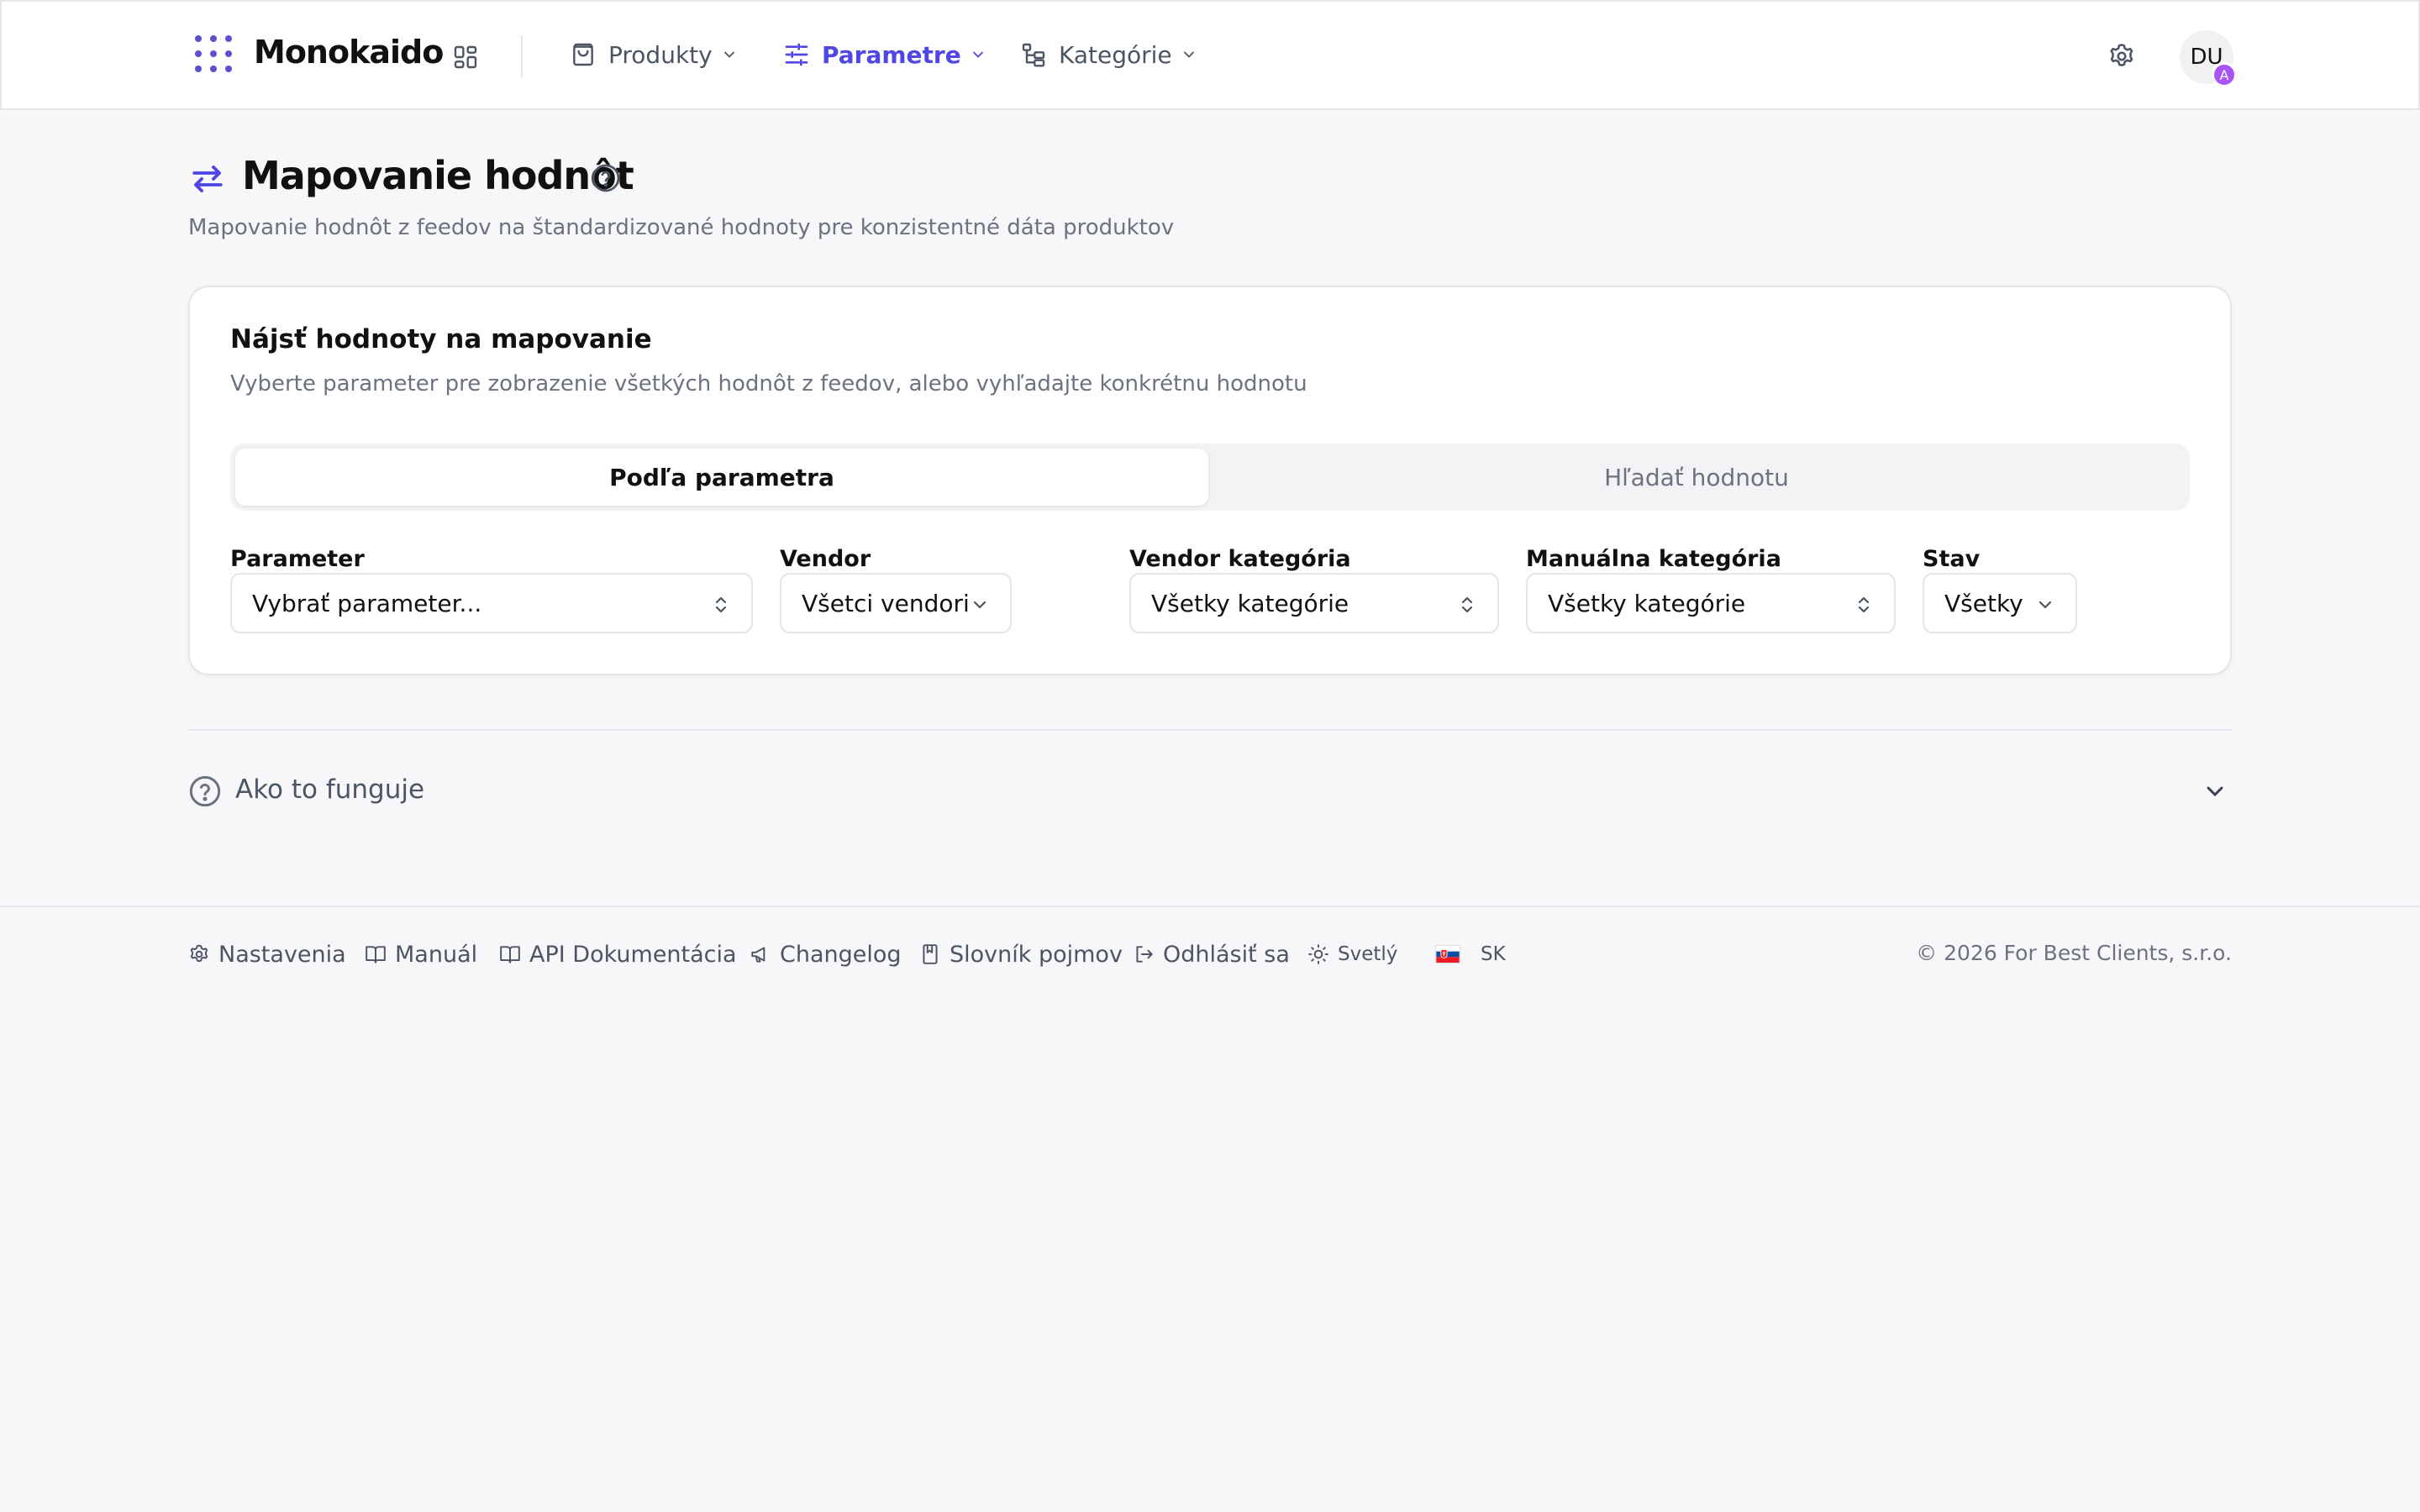 This screenshot has height=1512, width=2420. I want to click on nav-parametre: Parametre, so click(884, 54).